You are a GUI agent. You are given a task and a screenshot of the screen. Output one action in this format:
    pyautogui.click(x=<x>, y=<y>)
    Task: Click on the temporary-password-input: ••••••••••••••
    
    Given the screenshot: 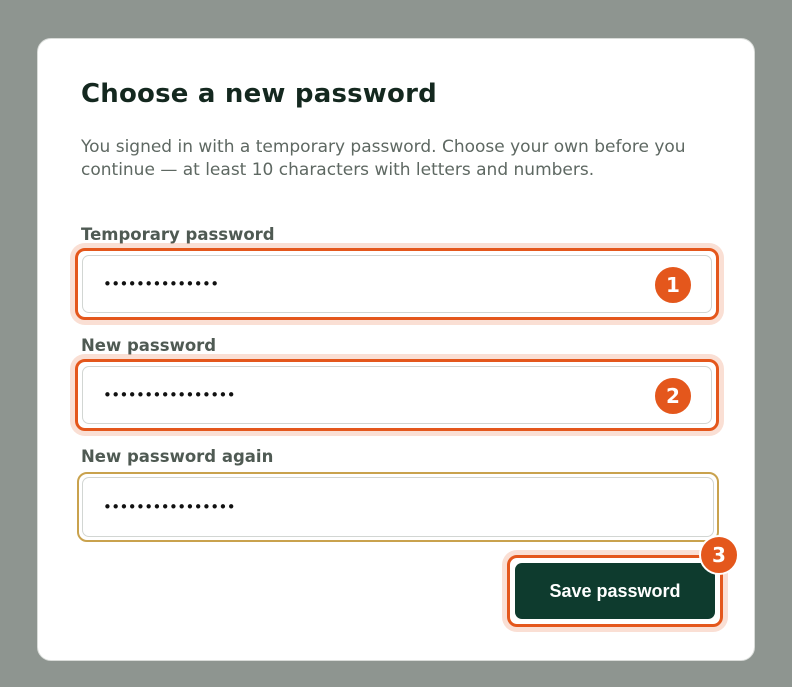 What is the action you would take?
    pyautogui.click(x=397, y=284)
    